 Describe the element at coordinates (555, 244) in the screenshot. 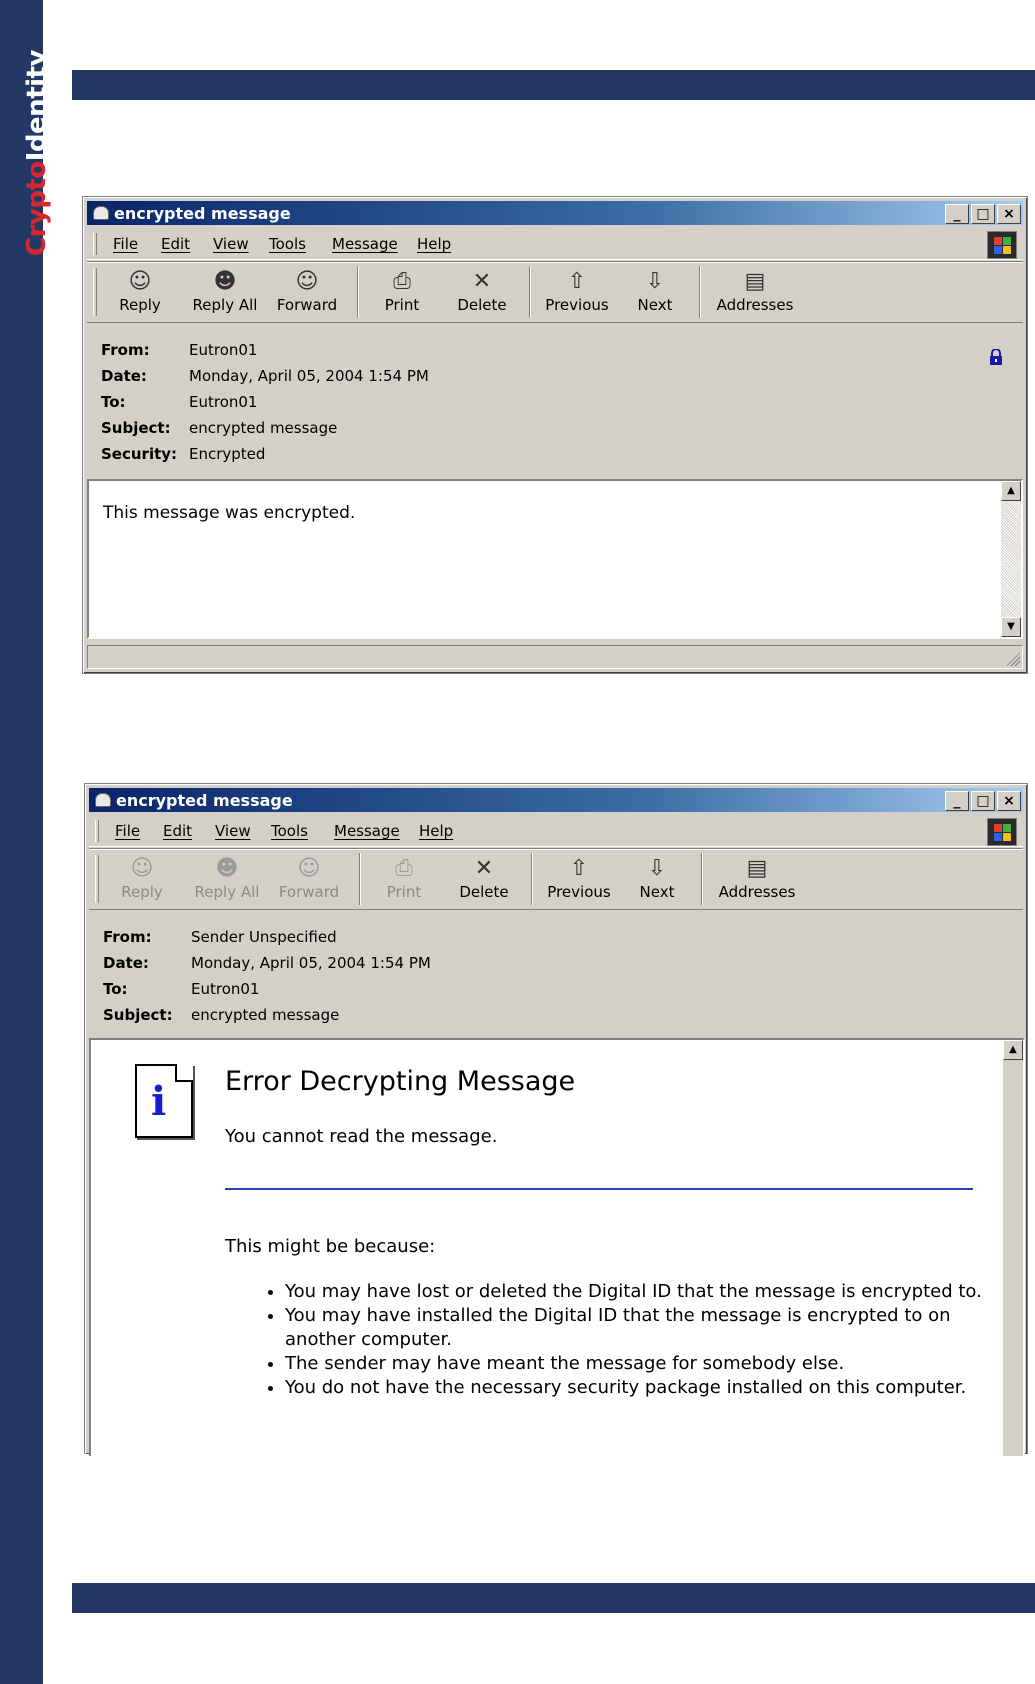

I see `menu-bar: File Edit View Tools Message Help` at that location.